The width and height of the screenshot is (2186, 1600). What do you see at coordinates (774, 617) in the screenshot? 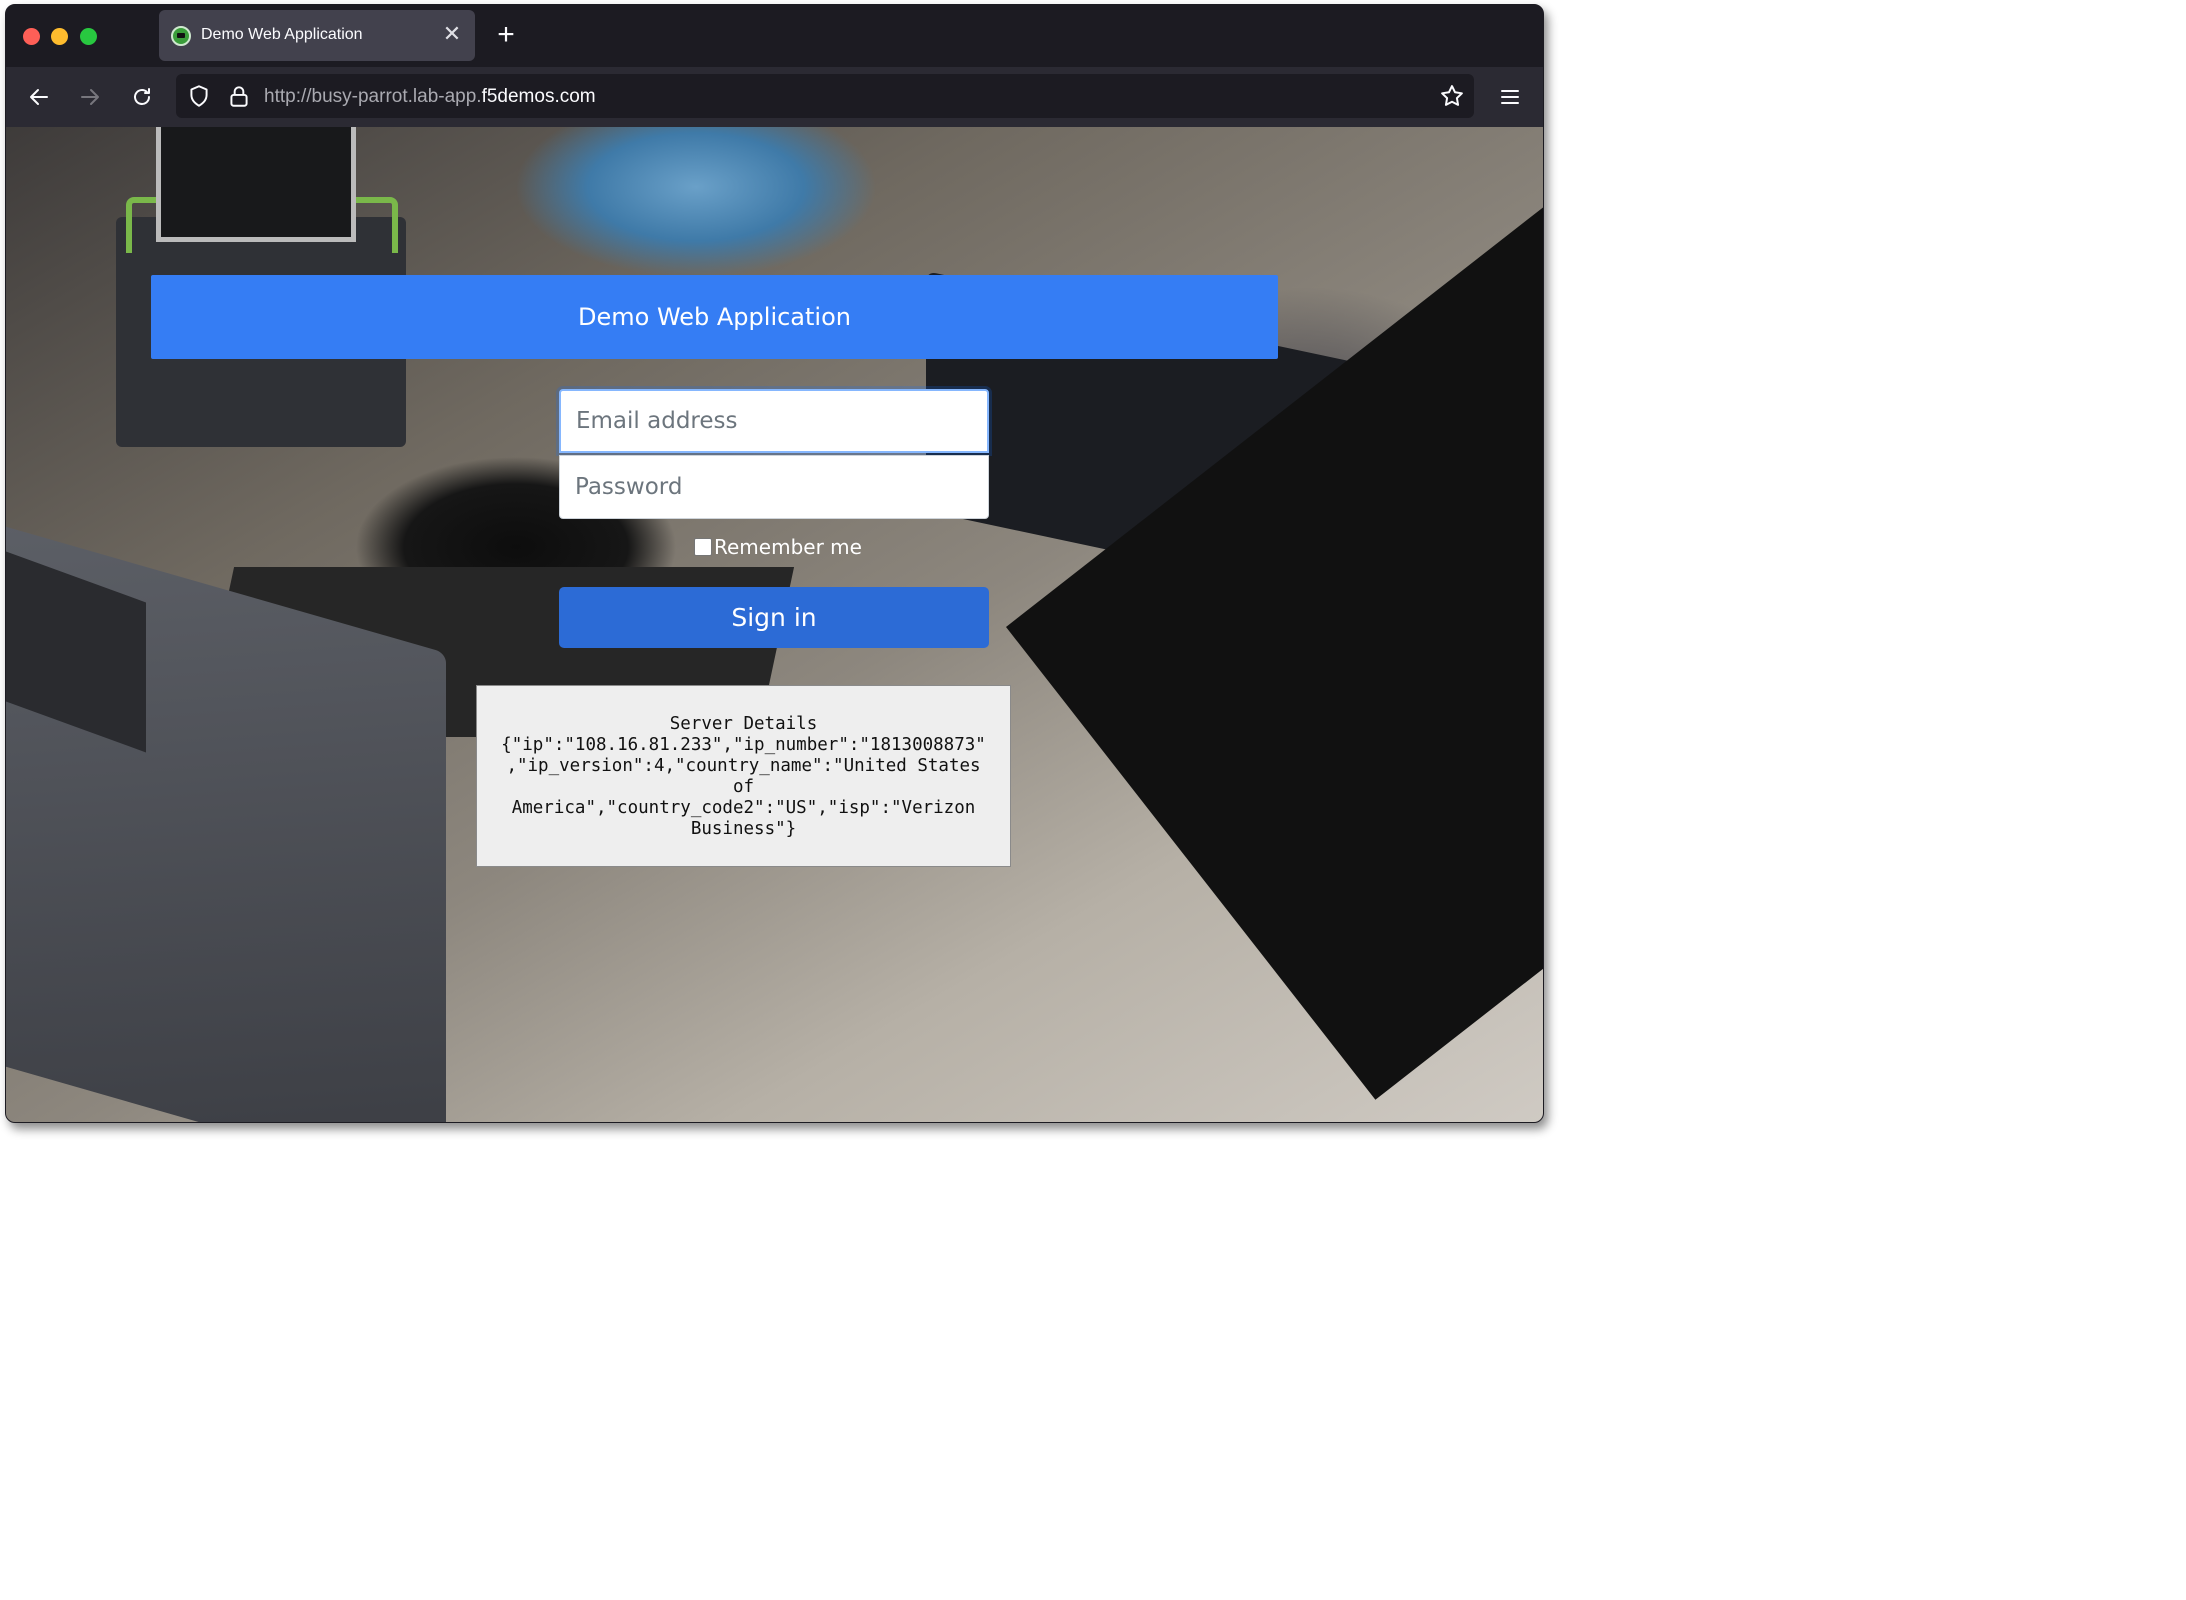
I see `sign-in-button: Sign in` at bounding box center [774, 617].